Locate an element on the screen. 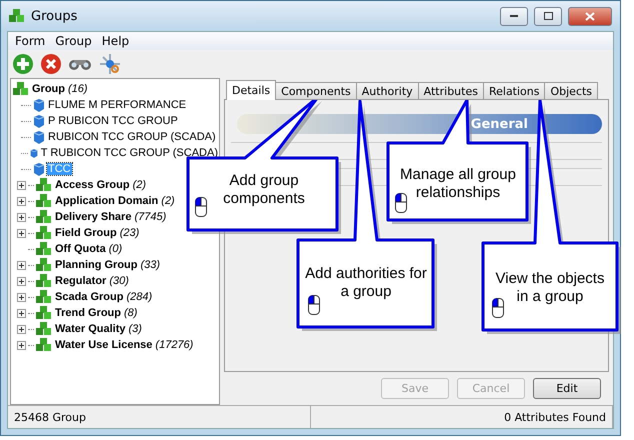  tab: Authority is located at coordinates (387, 91).